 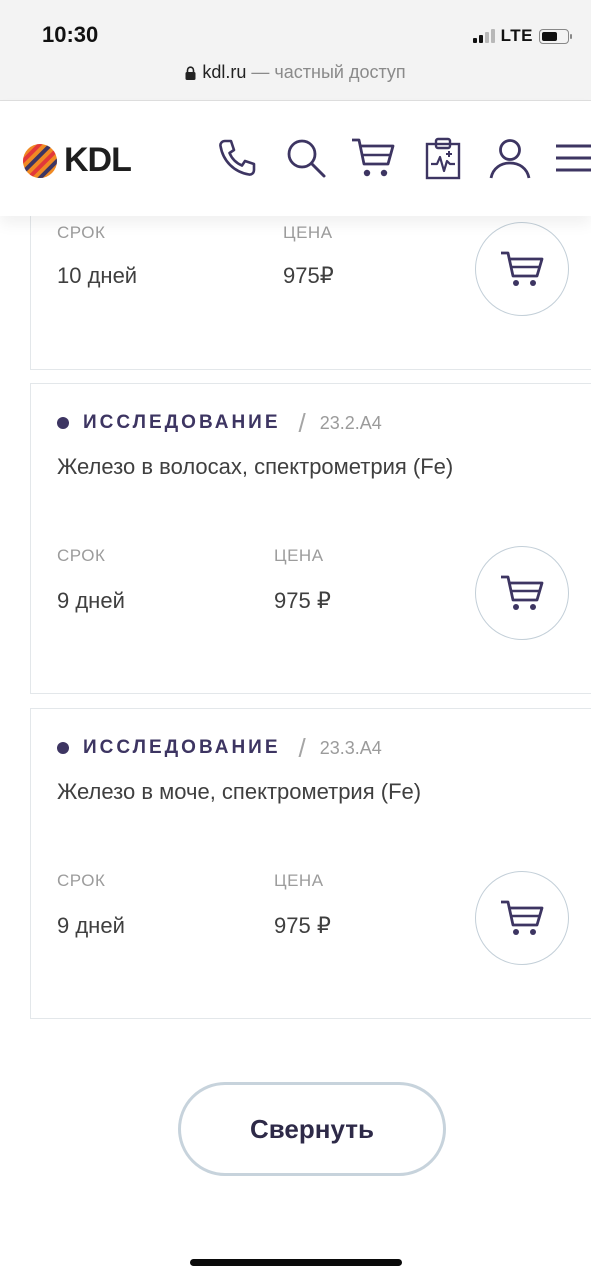 I want to click on lock-icon, so click(x=190, y=74).